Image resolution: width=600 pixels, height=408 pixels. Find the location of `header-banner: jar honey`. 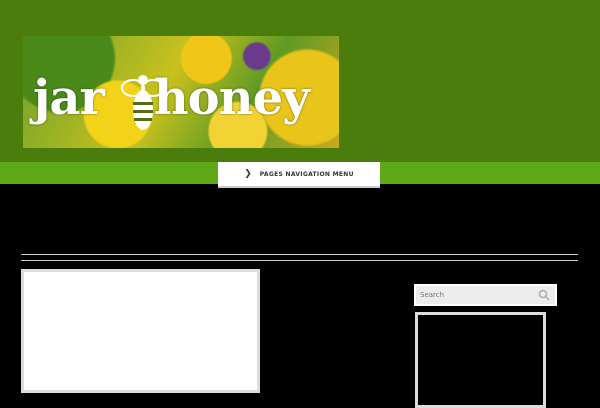

header-banner: jar honey is located at coordinates (181, 92).